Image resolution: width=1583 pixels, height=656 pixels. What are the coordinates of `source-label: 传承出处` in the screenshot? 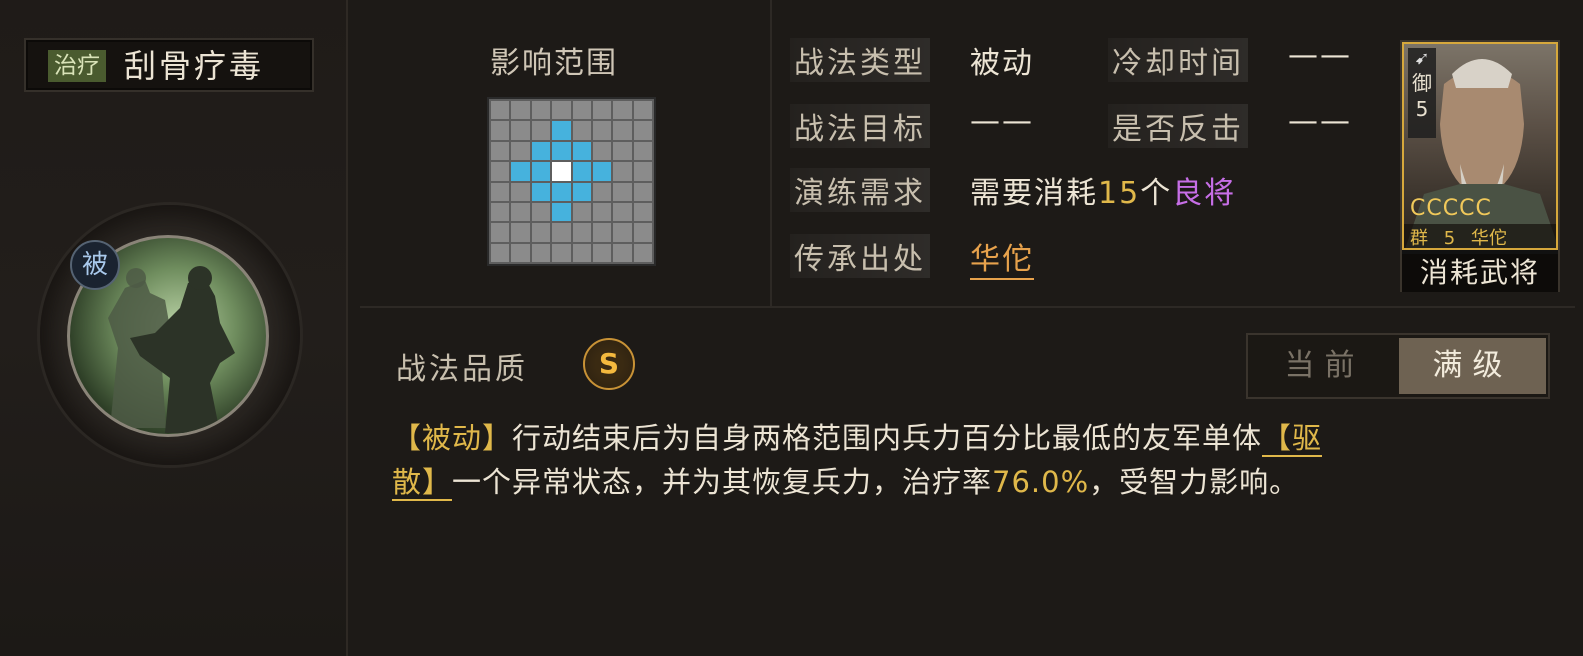 It's located at (860, 256).